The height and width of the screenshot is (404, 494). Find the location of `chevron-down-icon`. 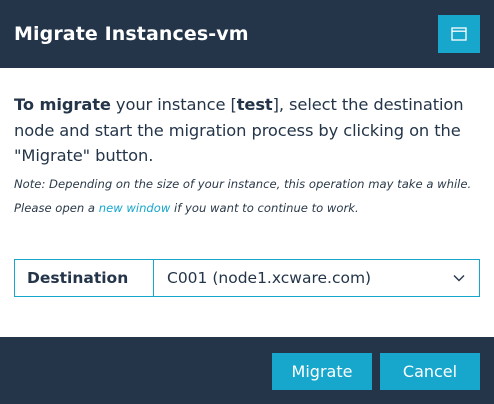

chevron-down-icon is located at coordinates (459, 278).